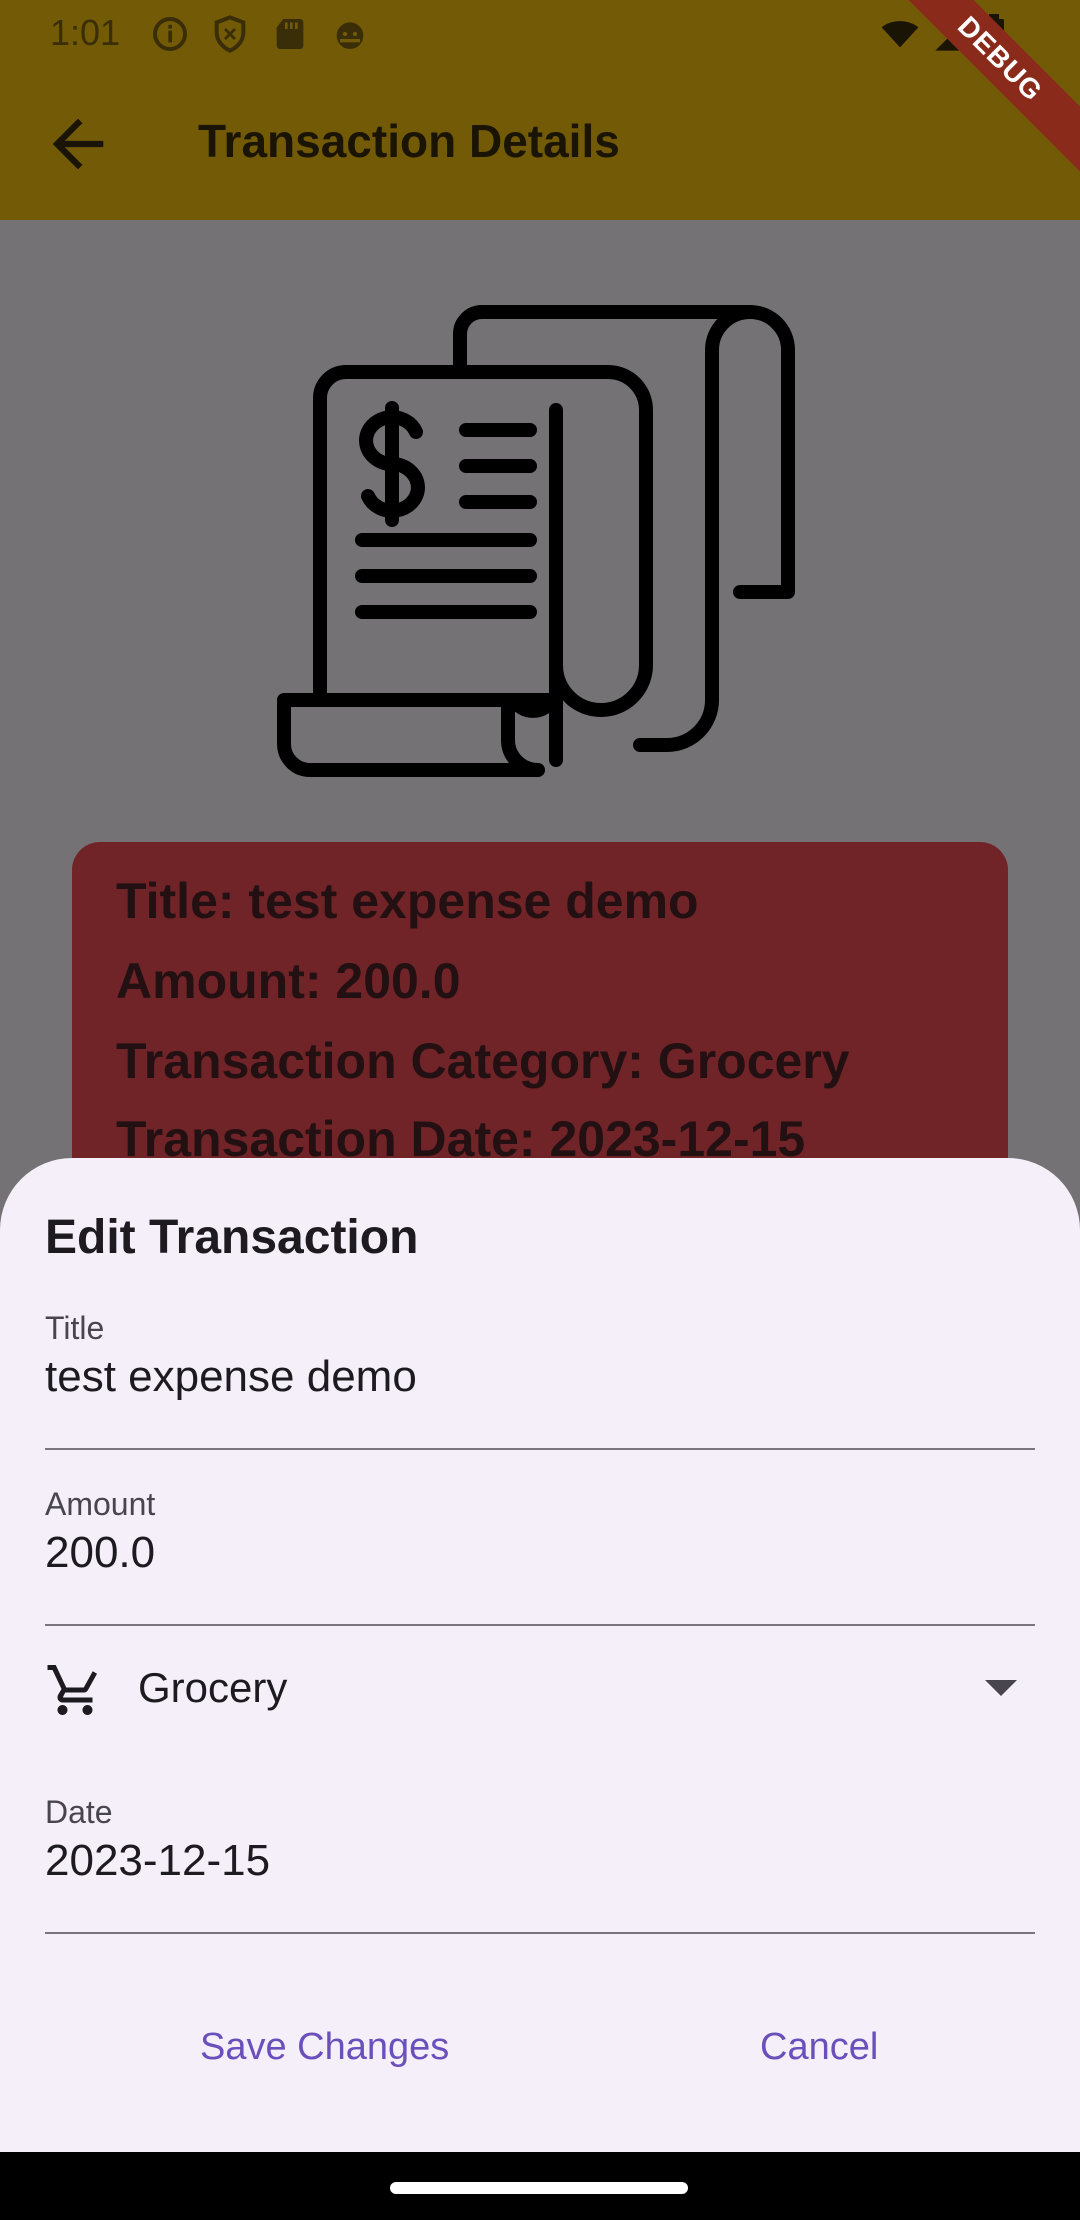 Image resolution: width=1080 pixels, height=2220 pixels. What do you see at coordinates (409, 141) in the screenshot?
I see `page-title: Transaction Details` at bounding box center [409, 141].